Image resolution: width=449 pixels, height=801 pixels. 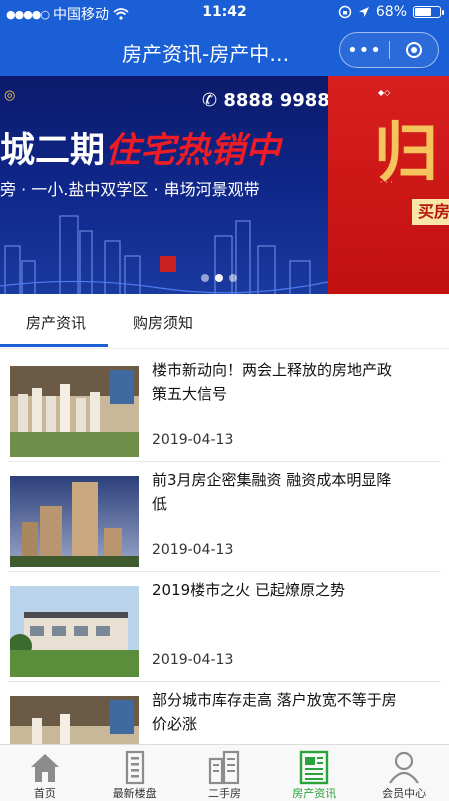 I want to click on tabbar-member-center: 会员中心, so click(x=404, y=773).